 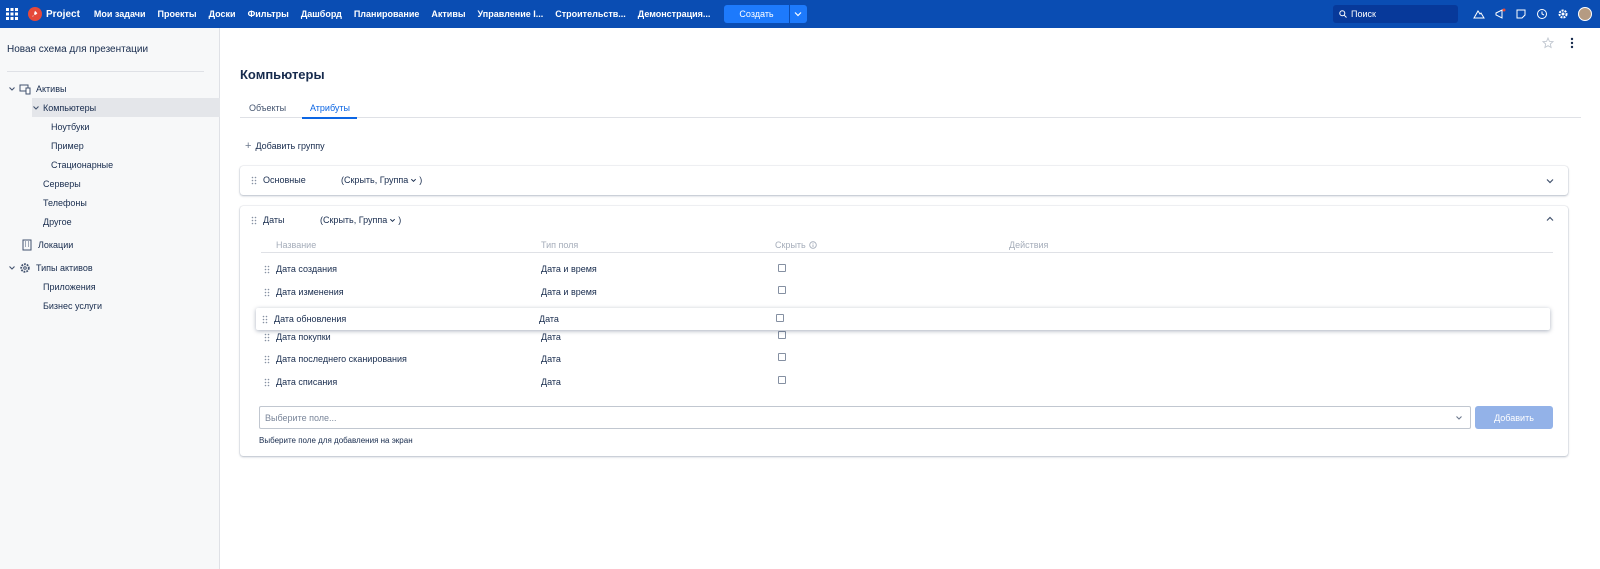 I want to click on notifications-button, so click(x=1478, y=14).